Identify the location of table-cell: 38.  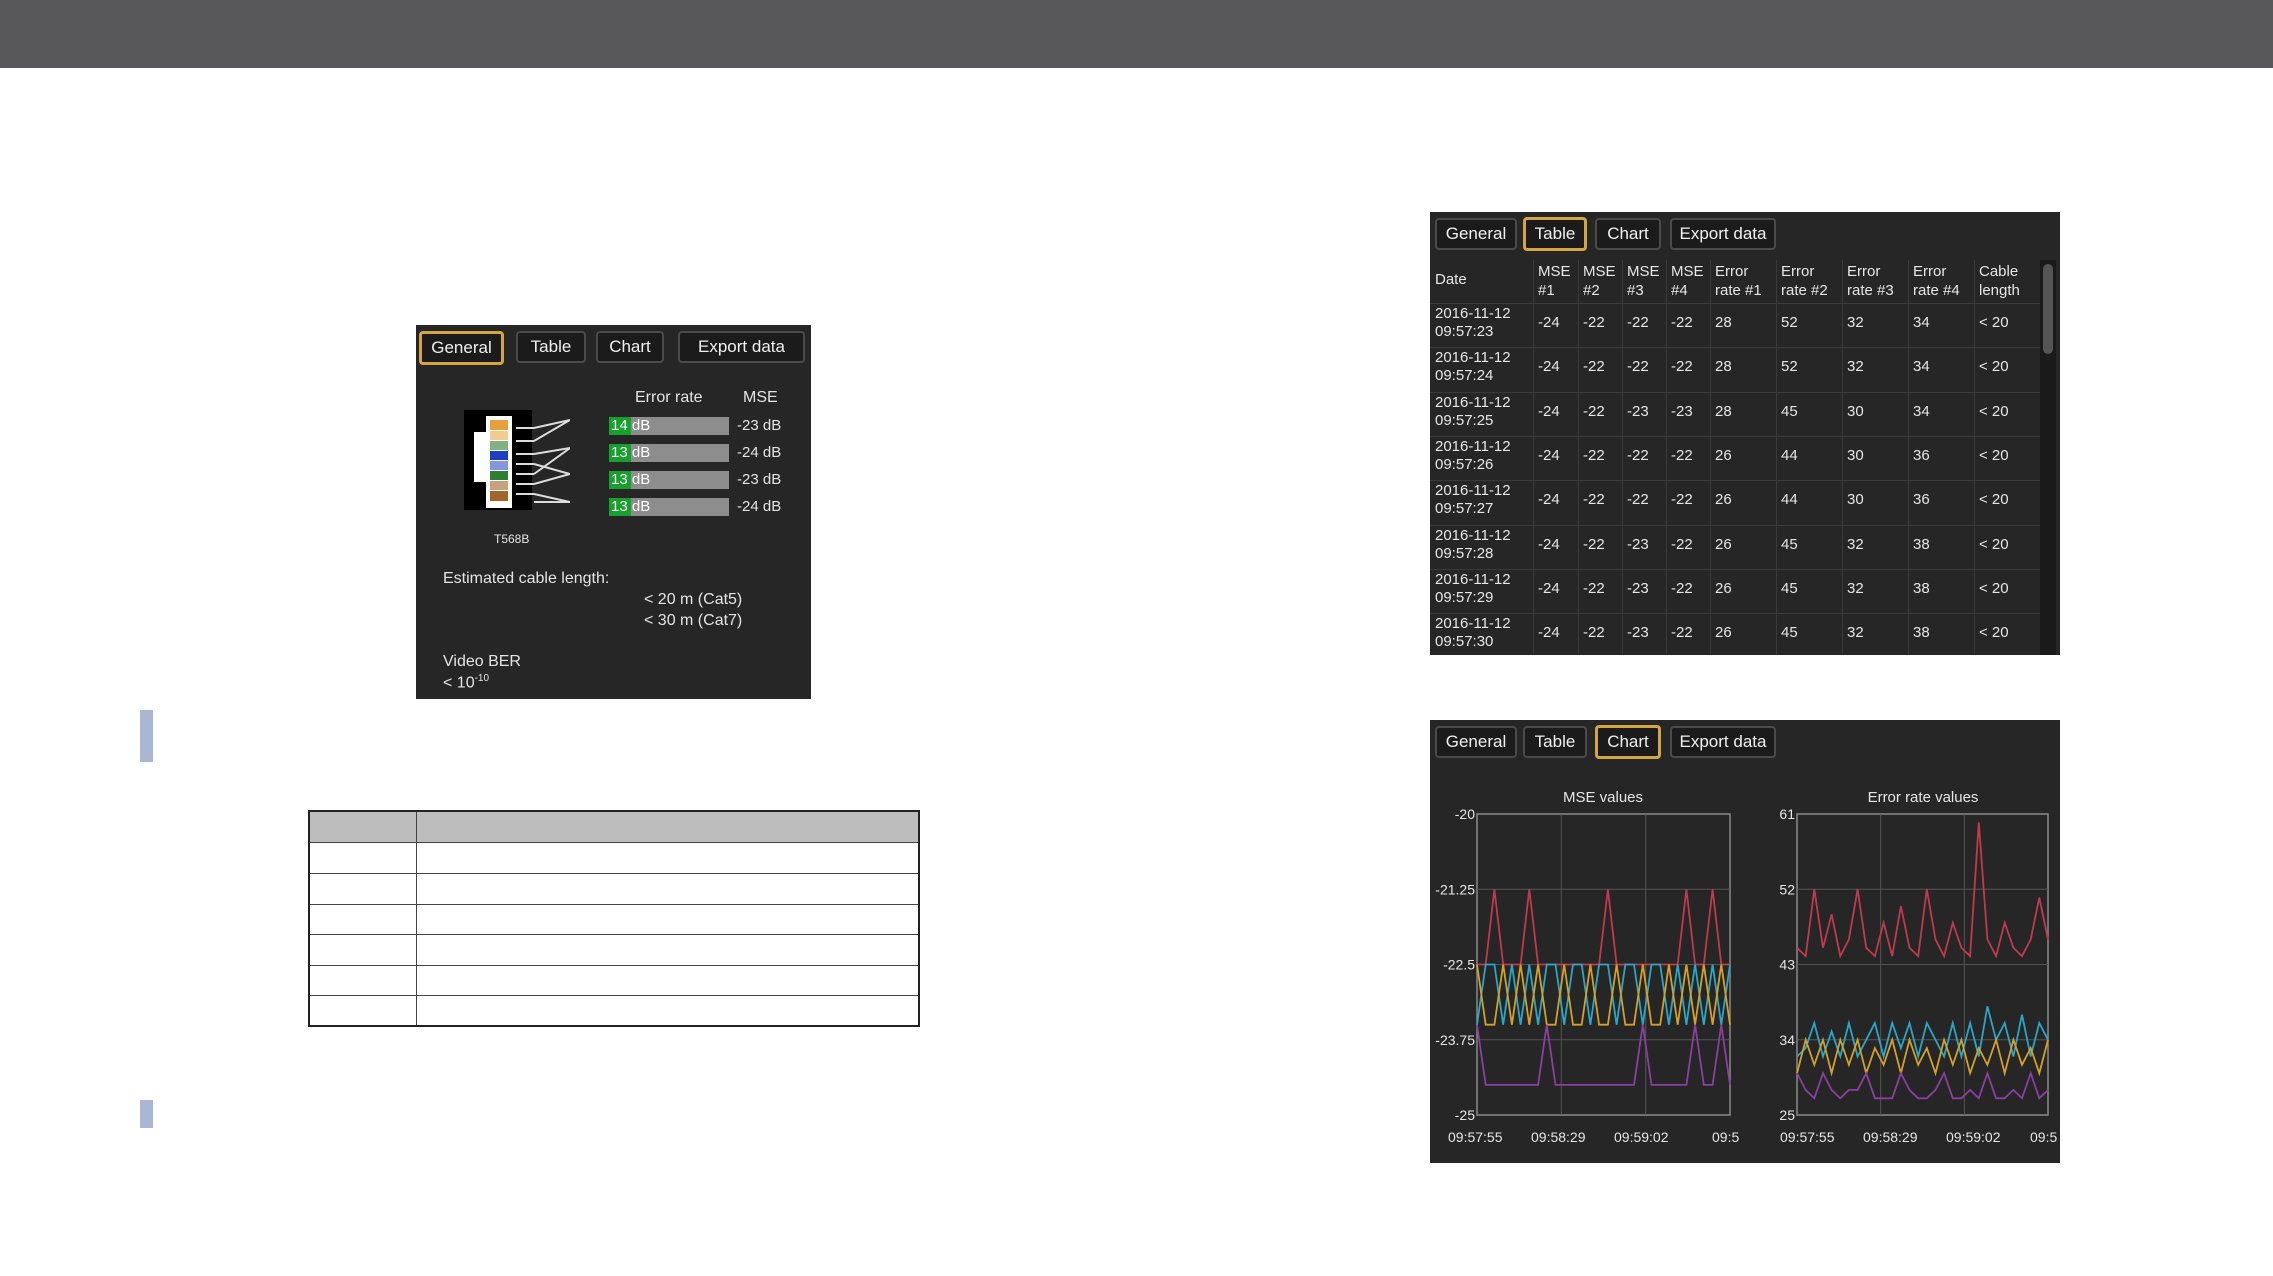
(1921, 544).